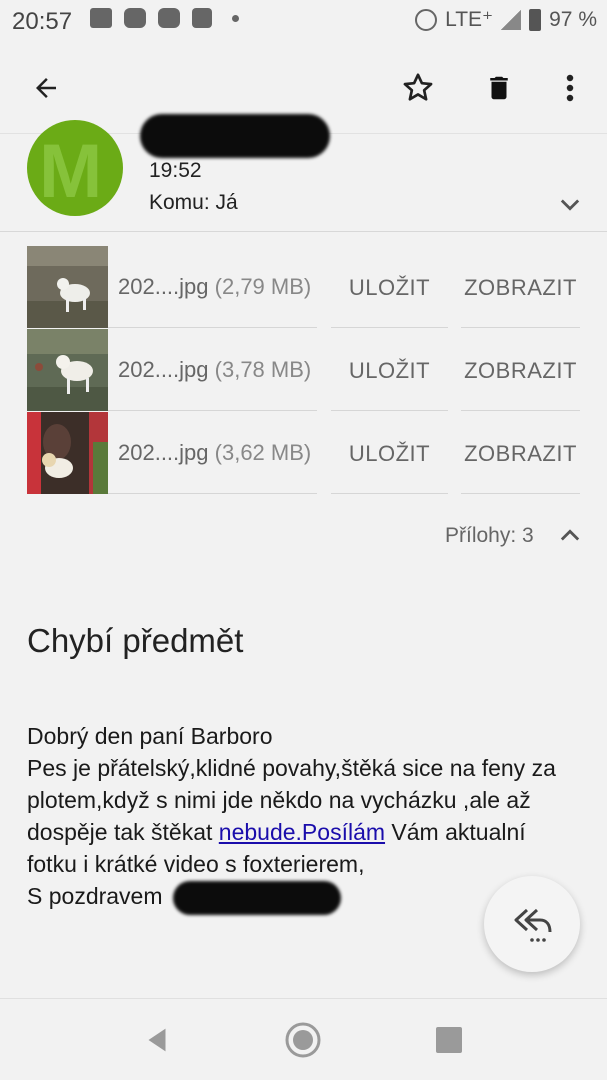 This screenshot has width=607, height=1080. I want to click on attachment-row: 202....jpg (2,79 MB) ULOŽIT ZOBRAZIT, so click(303, 287).